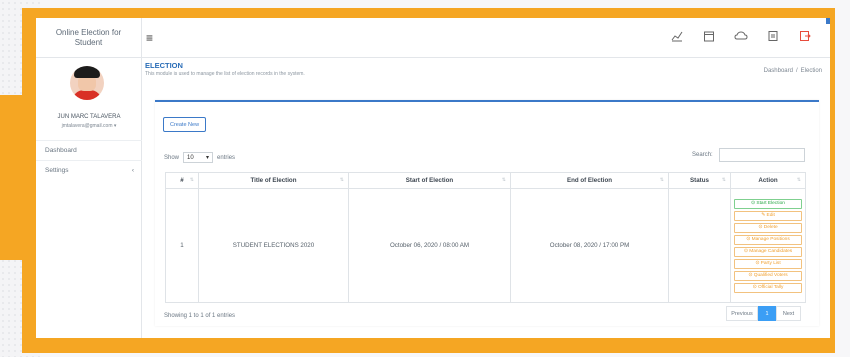  Describe the element at coordinates (87, 83) in the screenshot. I see `avatar` at that location.